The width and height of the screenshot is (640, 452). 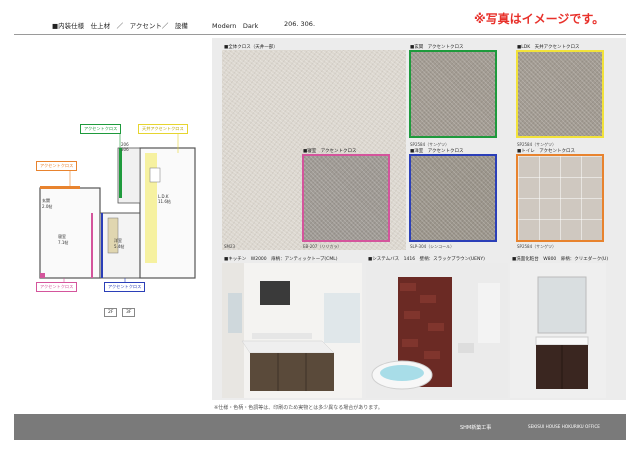 I want to click on floor-3f-button: 3F, so click(x=129, y=312).